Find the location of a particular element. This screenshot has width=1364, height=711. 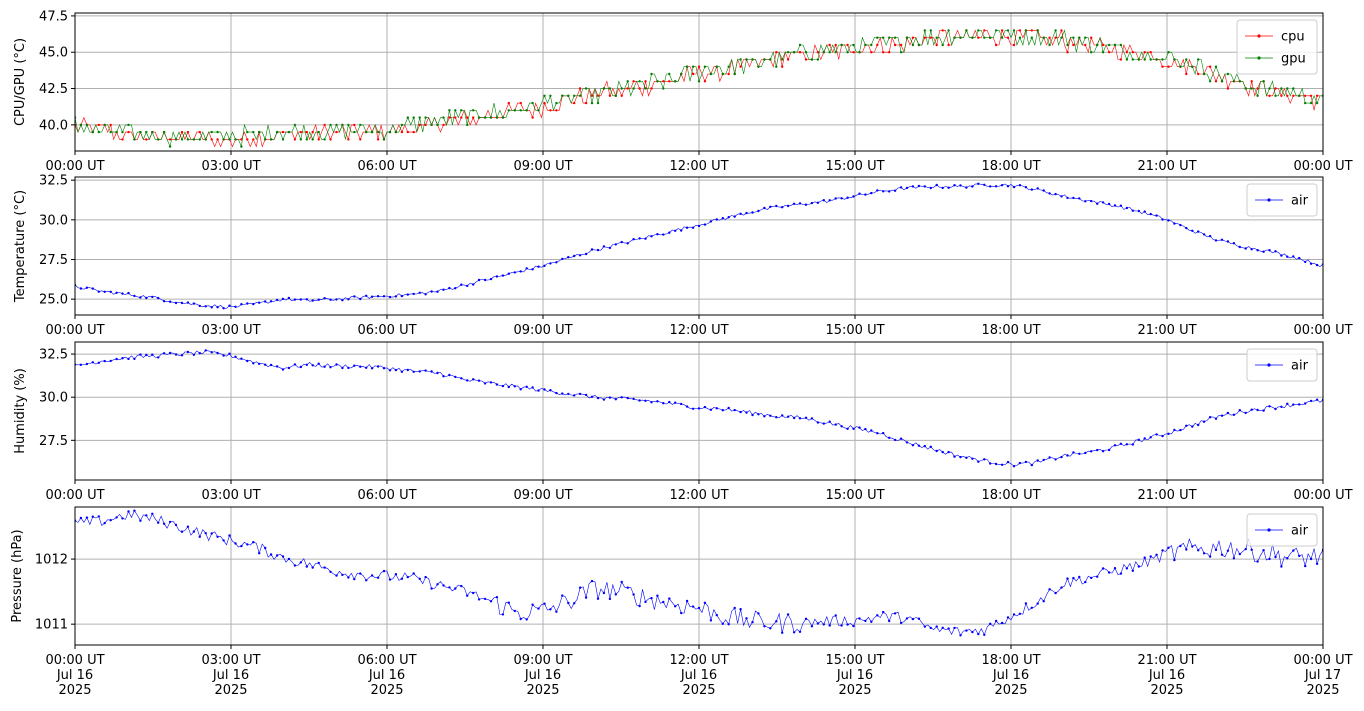

x-tick-label: 00:00 UT is located at coordinates (1322, 330).